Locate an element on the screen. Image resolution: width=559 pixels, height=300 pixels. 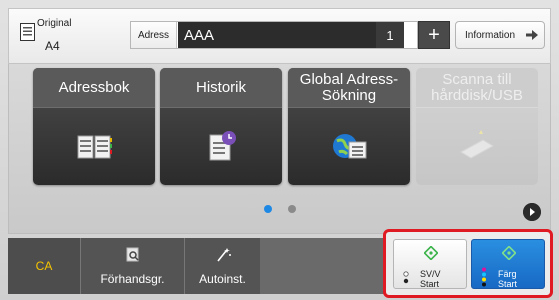
tile-history: Historik is located at coordinates (221, 126).